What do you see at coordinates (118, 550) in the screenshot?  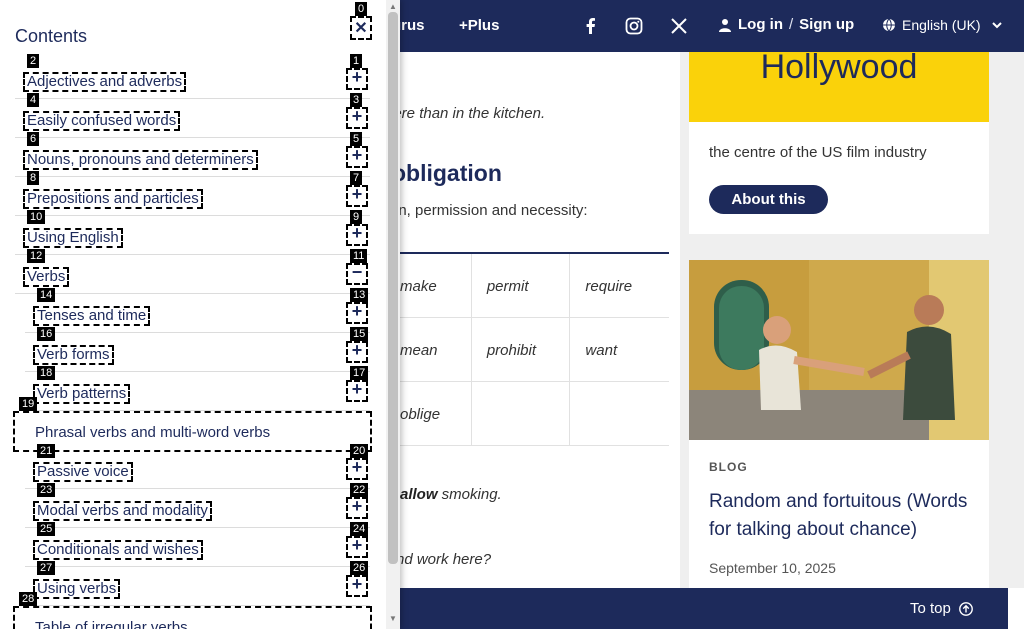 I see `contents-link: Conditionals and wishes` at bounding box center [118, 550].